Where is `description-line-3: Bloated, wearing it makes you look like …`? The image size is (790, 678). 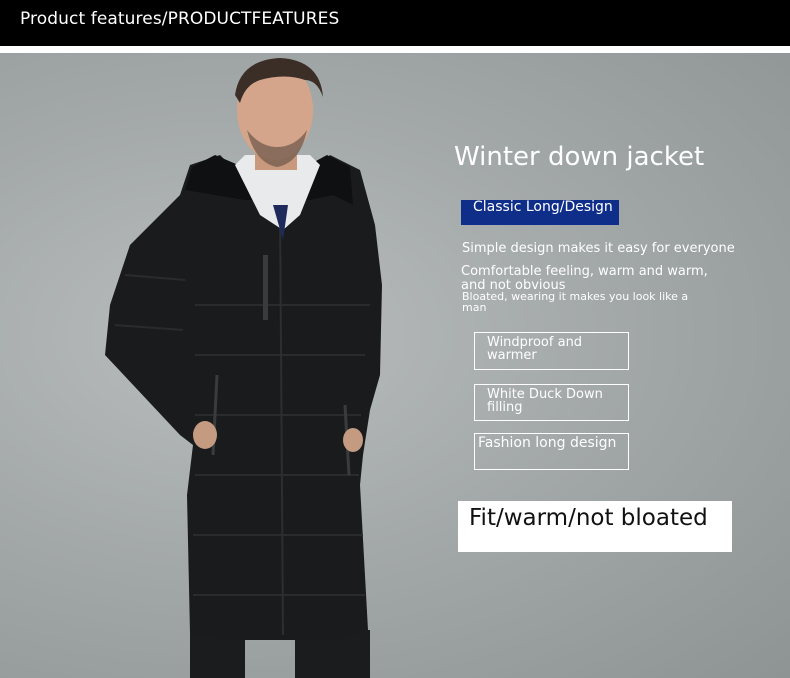 description-line-3: Bloated, wearing it makes you look like … is located at coordinates (575, 302).